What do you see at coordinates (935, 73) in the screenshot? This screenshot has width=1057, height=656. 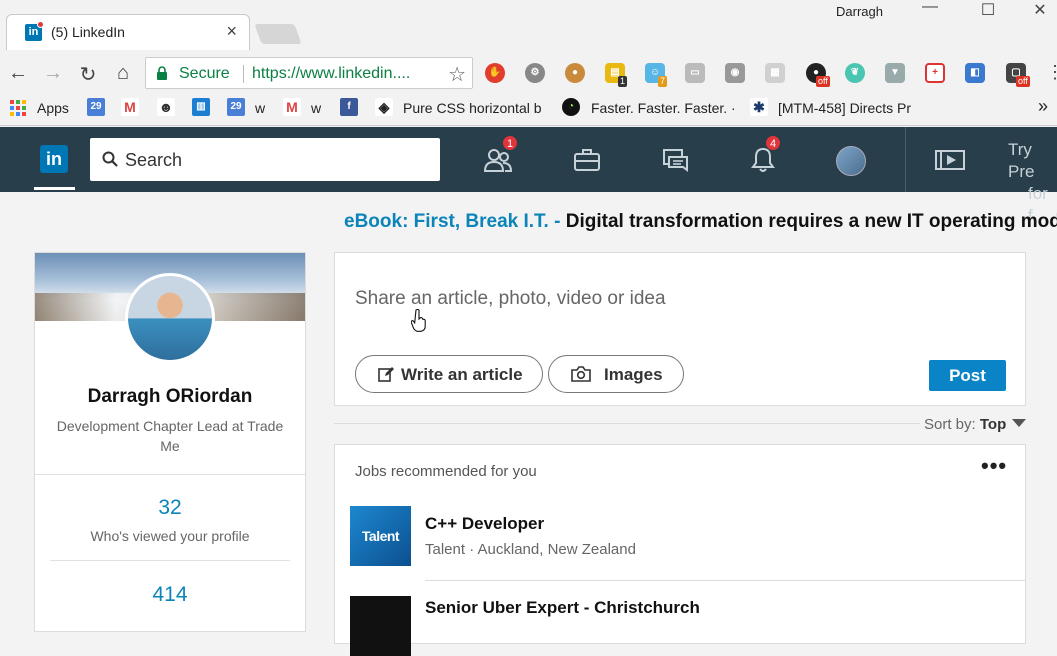 I see `medical-extension-icon: +` at bounding box center [935, 73].